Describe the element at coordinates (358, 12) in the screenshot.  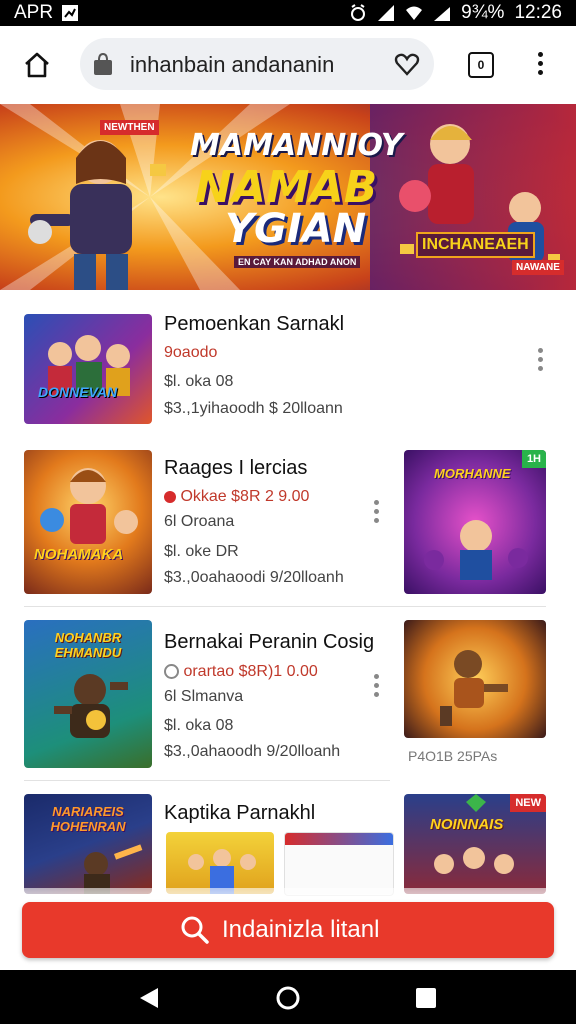
I see `alarm-icon` at that location.